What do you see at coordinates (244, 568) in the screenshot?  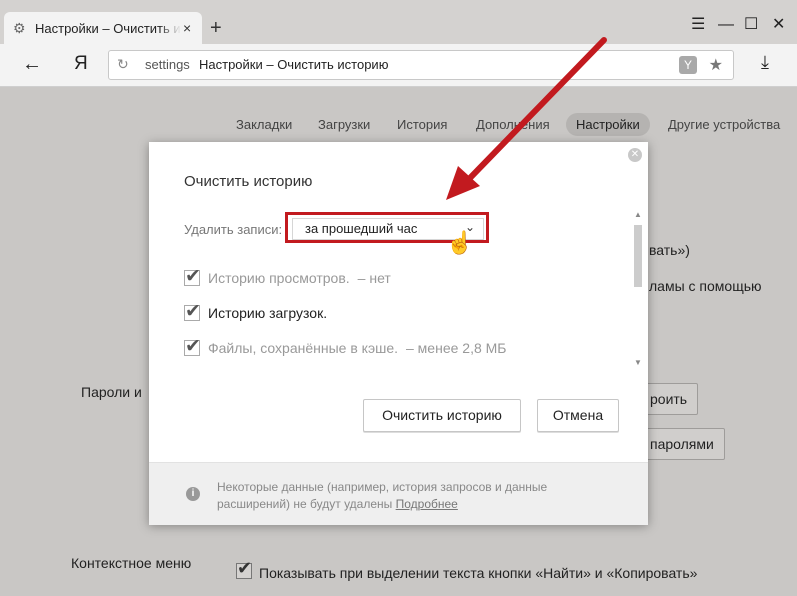 I see `context-menu-checkbox: ✔` at bounding box center [244, 568].